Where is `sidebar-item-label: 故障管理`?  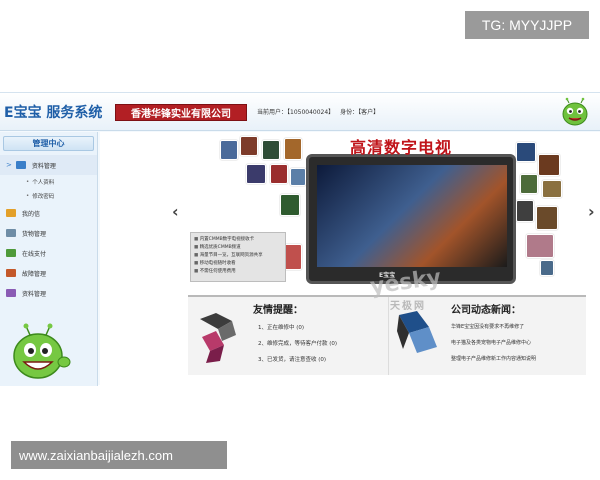
sidebar-item-label: 故障管理 is located at coordinates (34, 274).